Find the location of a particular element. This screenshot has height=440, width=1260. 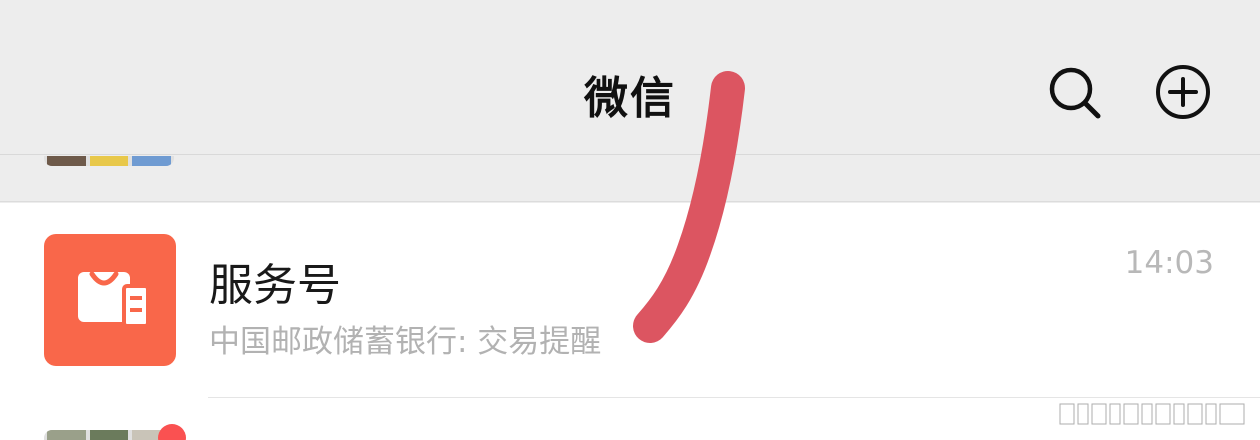

chat-list-item-partial is located at coordinates (630, 179).